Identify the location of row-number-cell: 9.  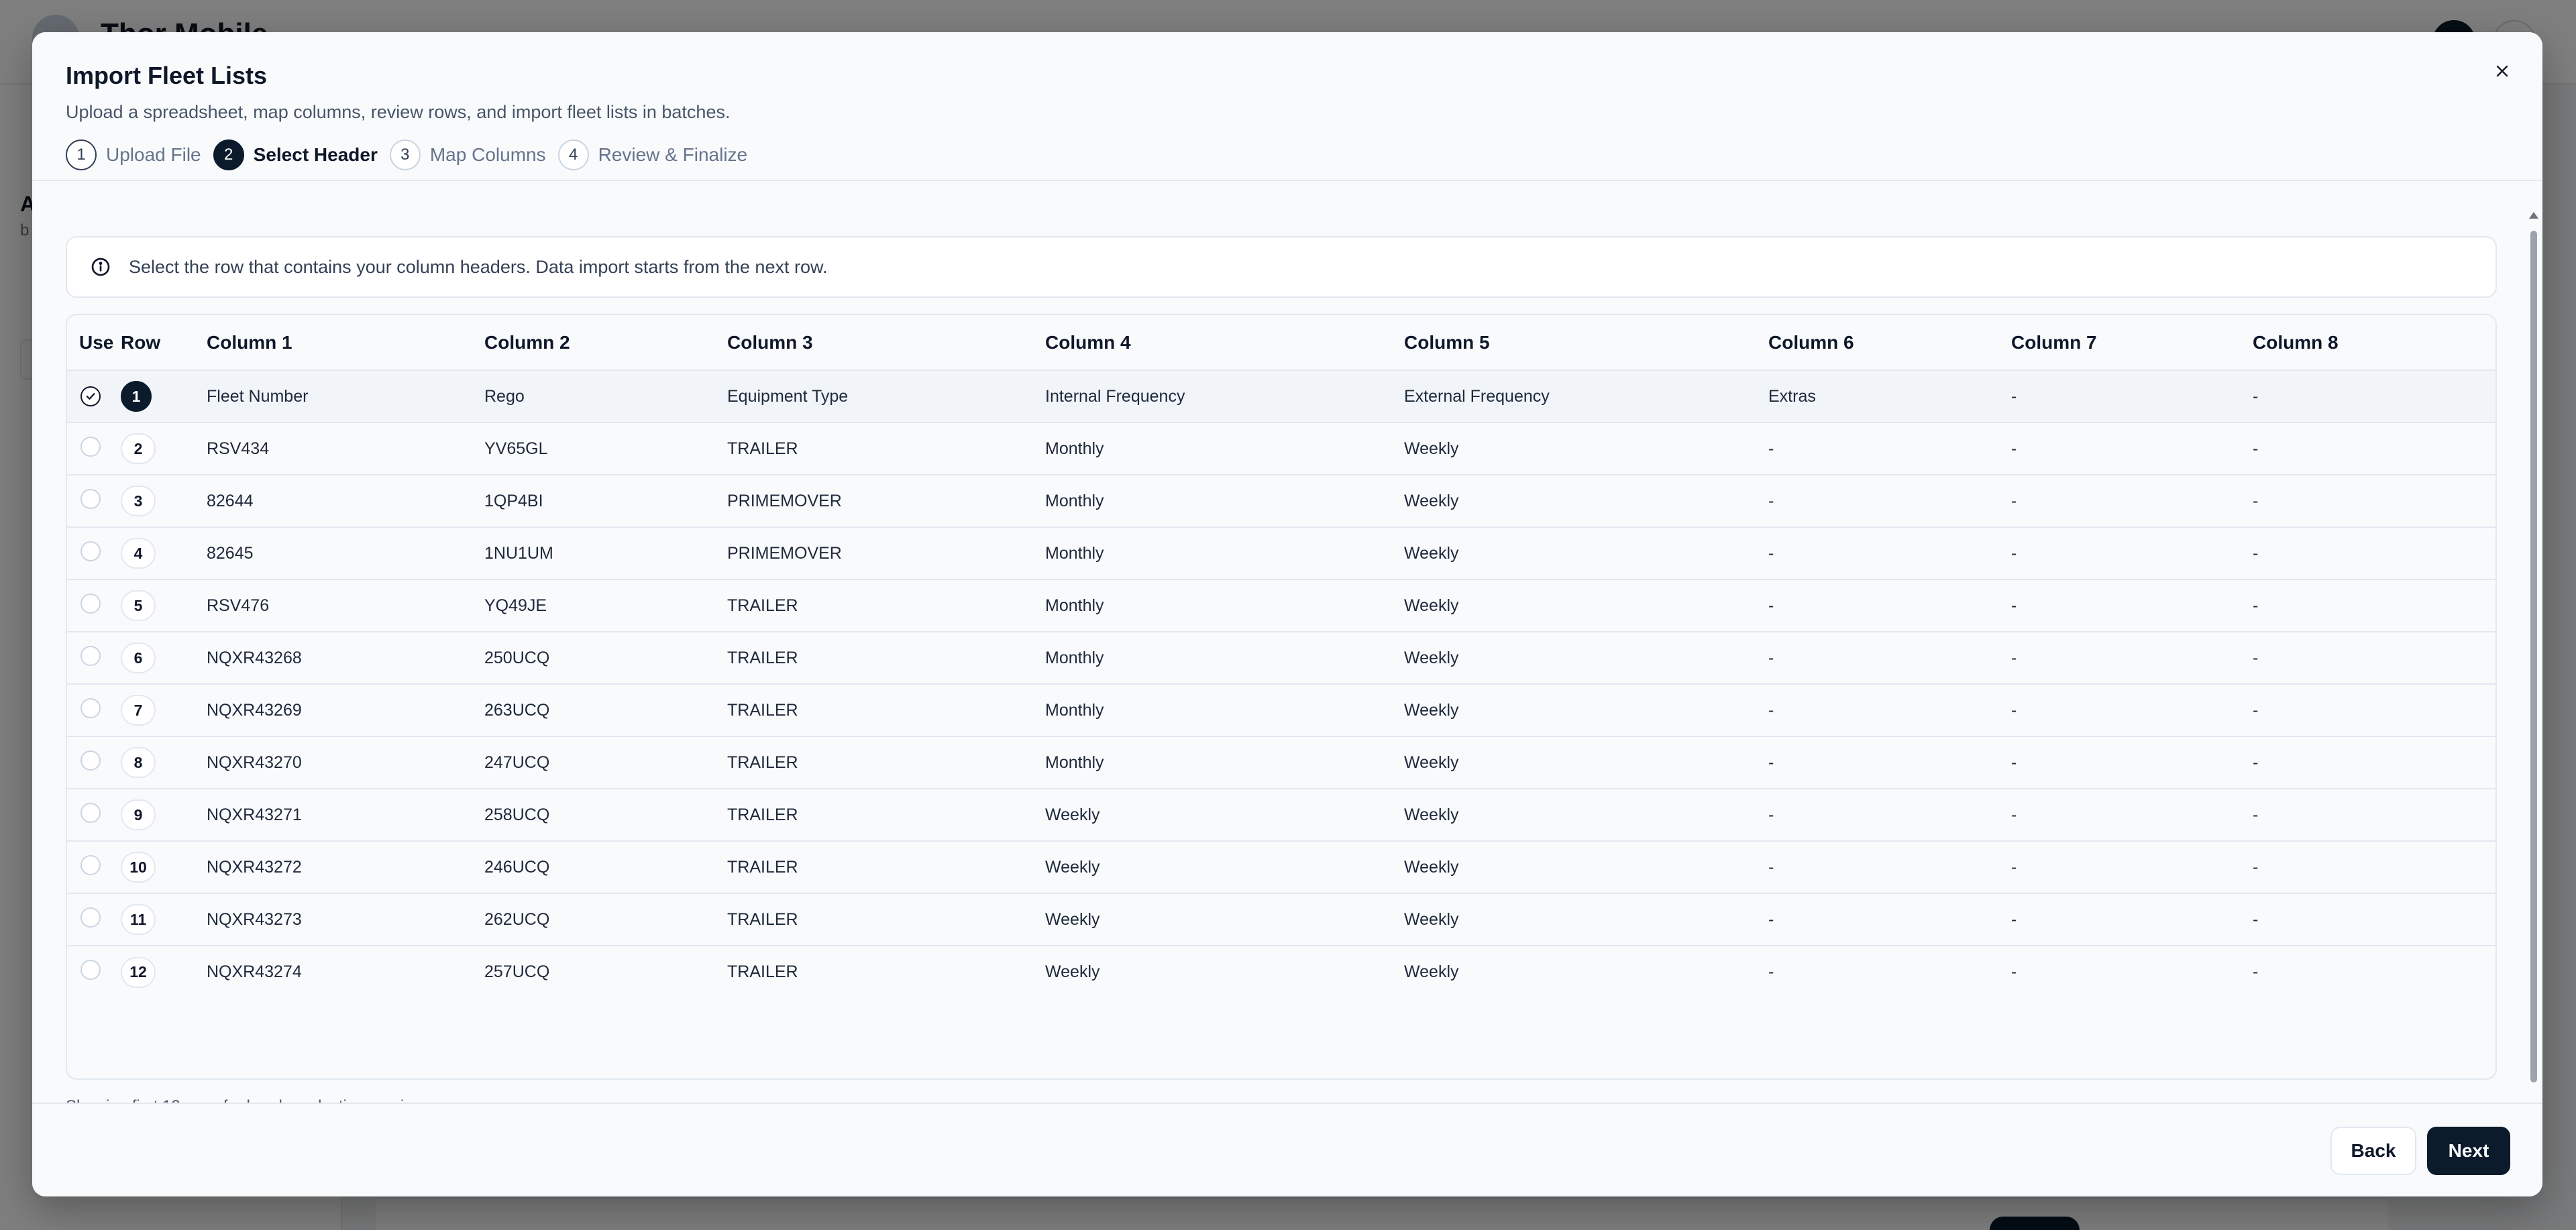
(164, 815).